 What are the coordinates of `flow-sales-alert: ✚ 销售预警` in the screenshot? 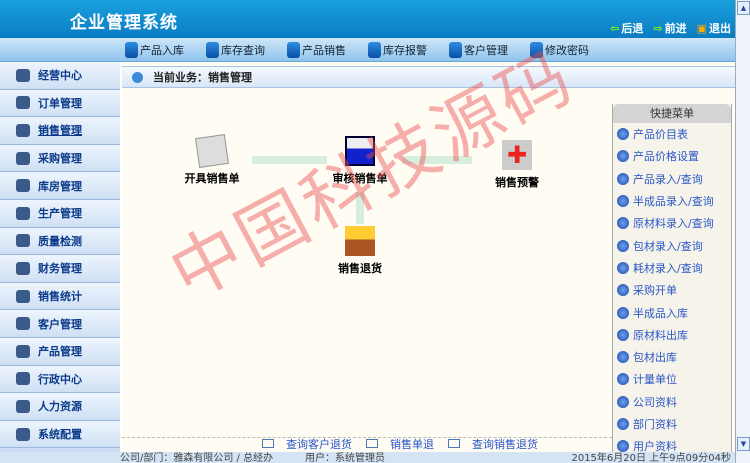 It's located at (517, 165).